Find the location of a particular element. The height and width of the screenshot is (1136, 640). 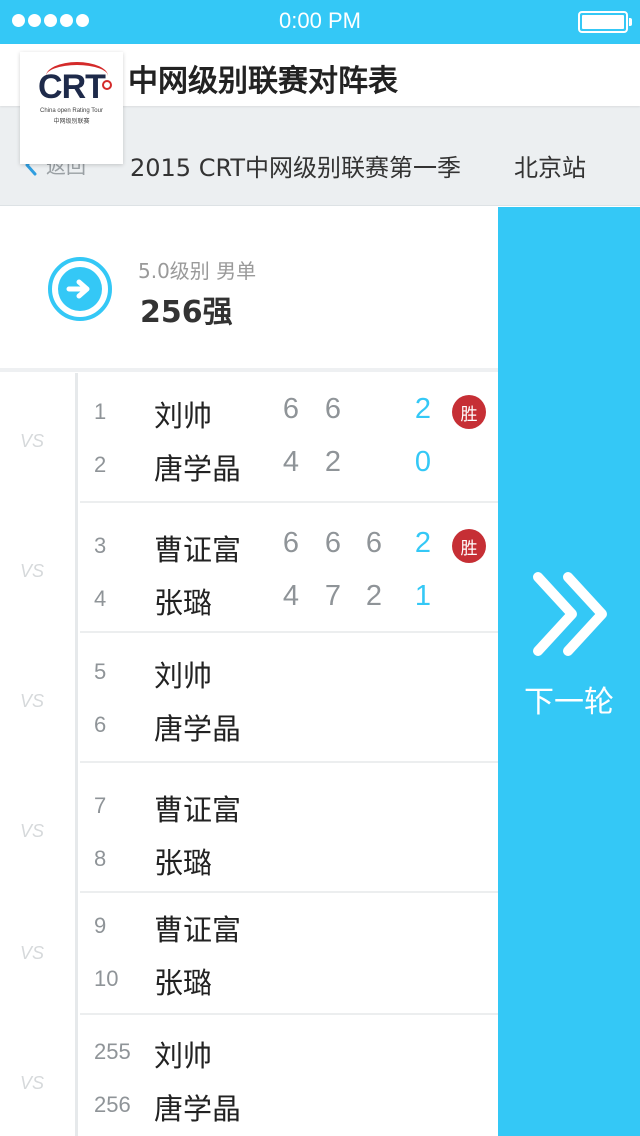

match-card: 1 刘帅 6 6 2 胜 2 唐学晶 4 2 0 is located at coordinates (289, 438).